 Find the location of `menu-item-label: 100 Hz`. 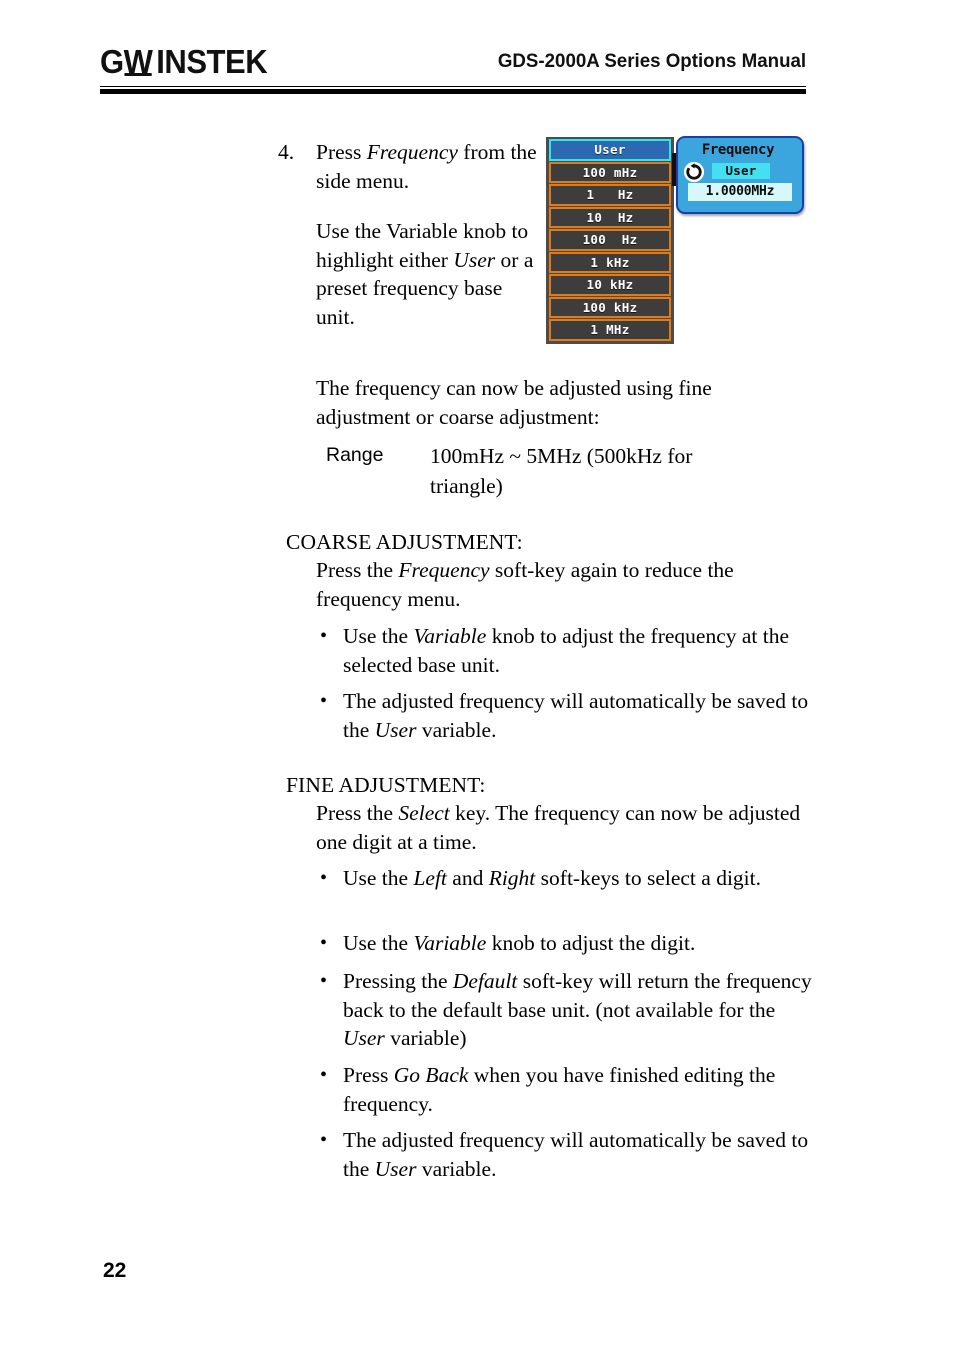

menu-item-label: 100 Hz is located at coordinates (610, 240).